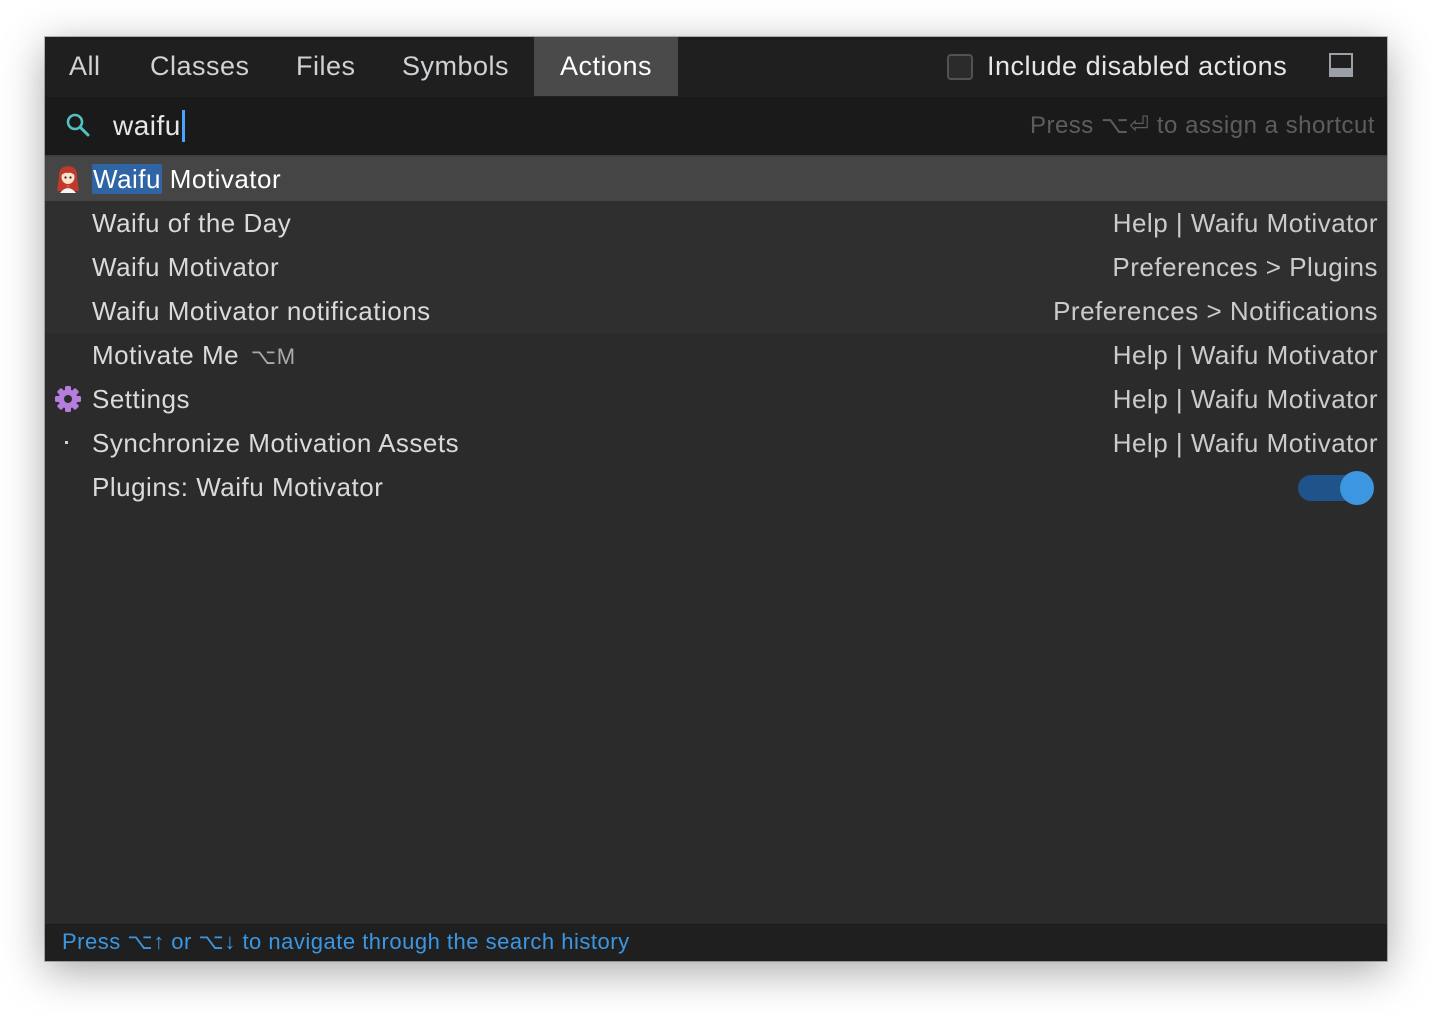  Describe the element at coordinates (1245, 267) in the screenshot. I see `result-location: Preferences > Plugins` at that location.